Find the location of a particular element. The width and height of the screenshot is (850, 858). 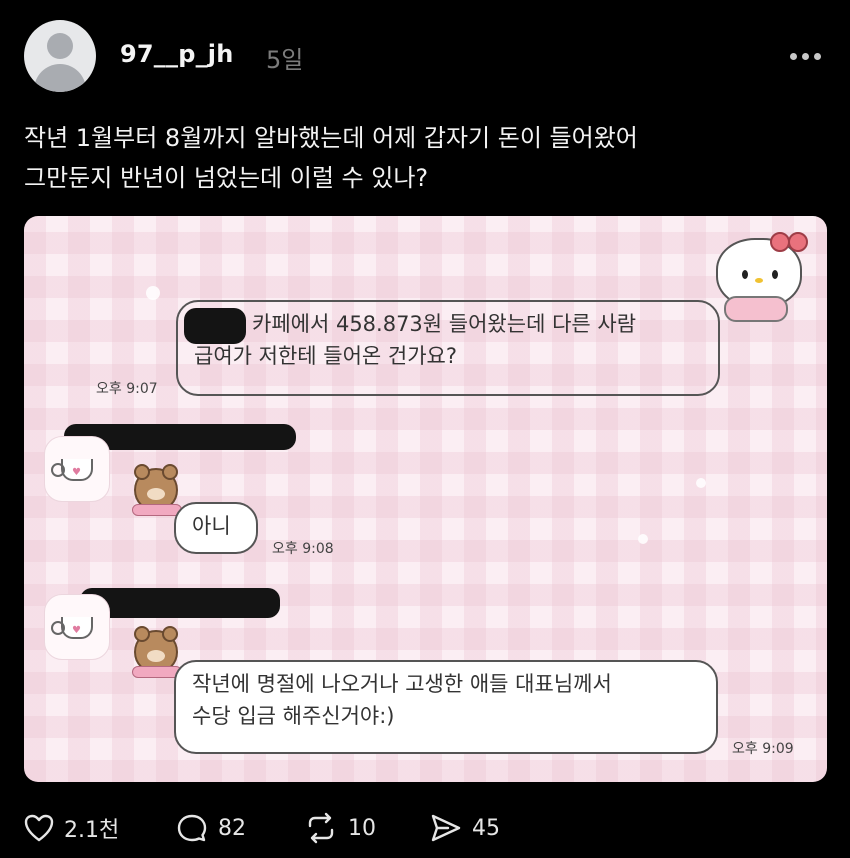

kitty-scarf is located at coordinates (756, 309).